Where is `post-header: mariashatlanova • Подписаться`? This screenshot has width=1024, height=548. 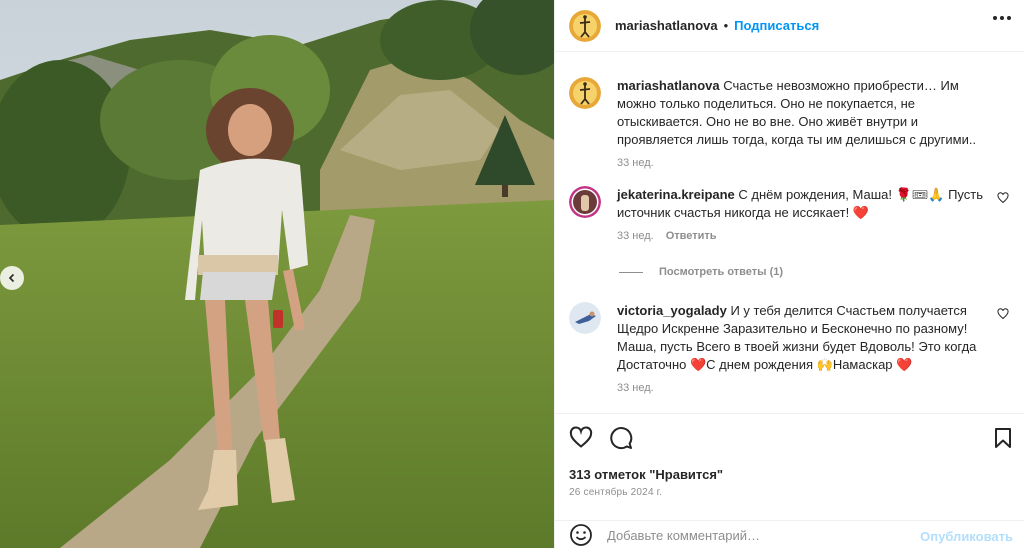 post-header: mariashatlanova • Подписаться is located at coordinates (789, 26).